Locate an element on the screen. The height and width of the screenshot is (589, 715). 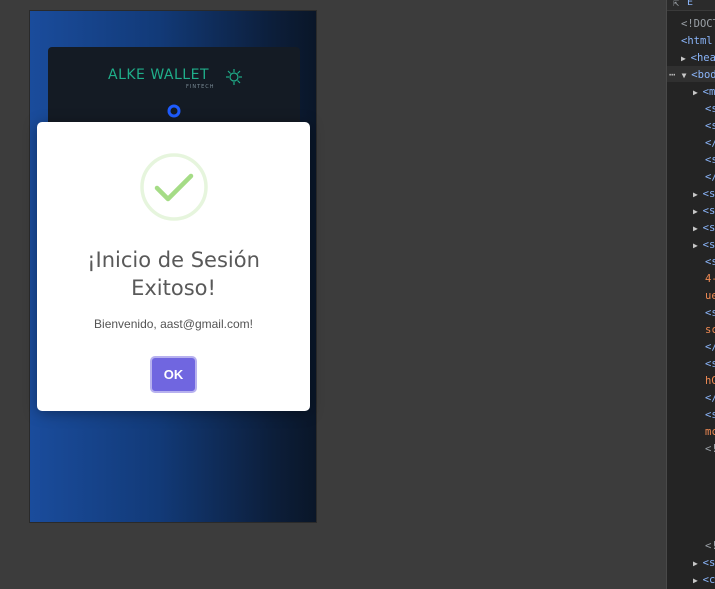
dom-tree-text: mc is located at coordinates (710, 432).